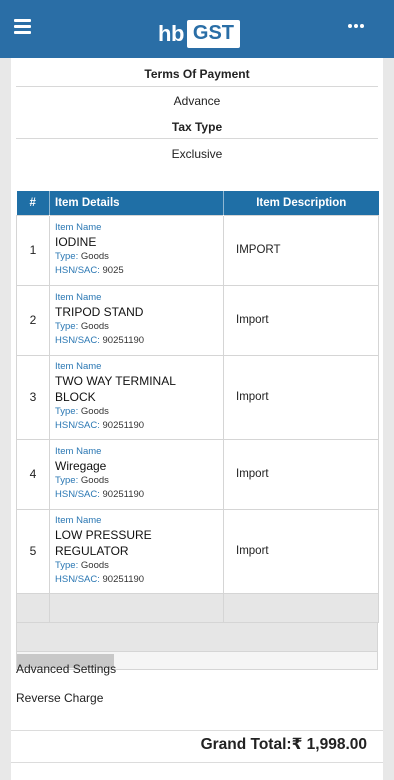 The width and height of the screenshot is (394, 780). What do you see at coordinates (301, 250) in the screenshot?
I see `item-description: IMPORT` at bounding box center [301, 250].